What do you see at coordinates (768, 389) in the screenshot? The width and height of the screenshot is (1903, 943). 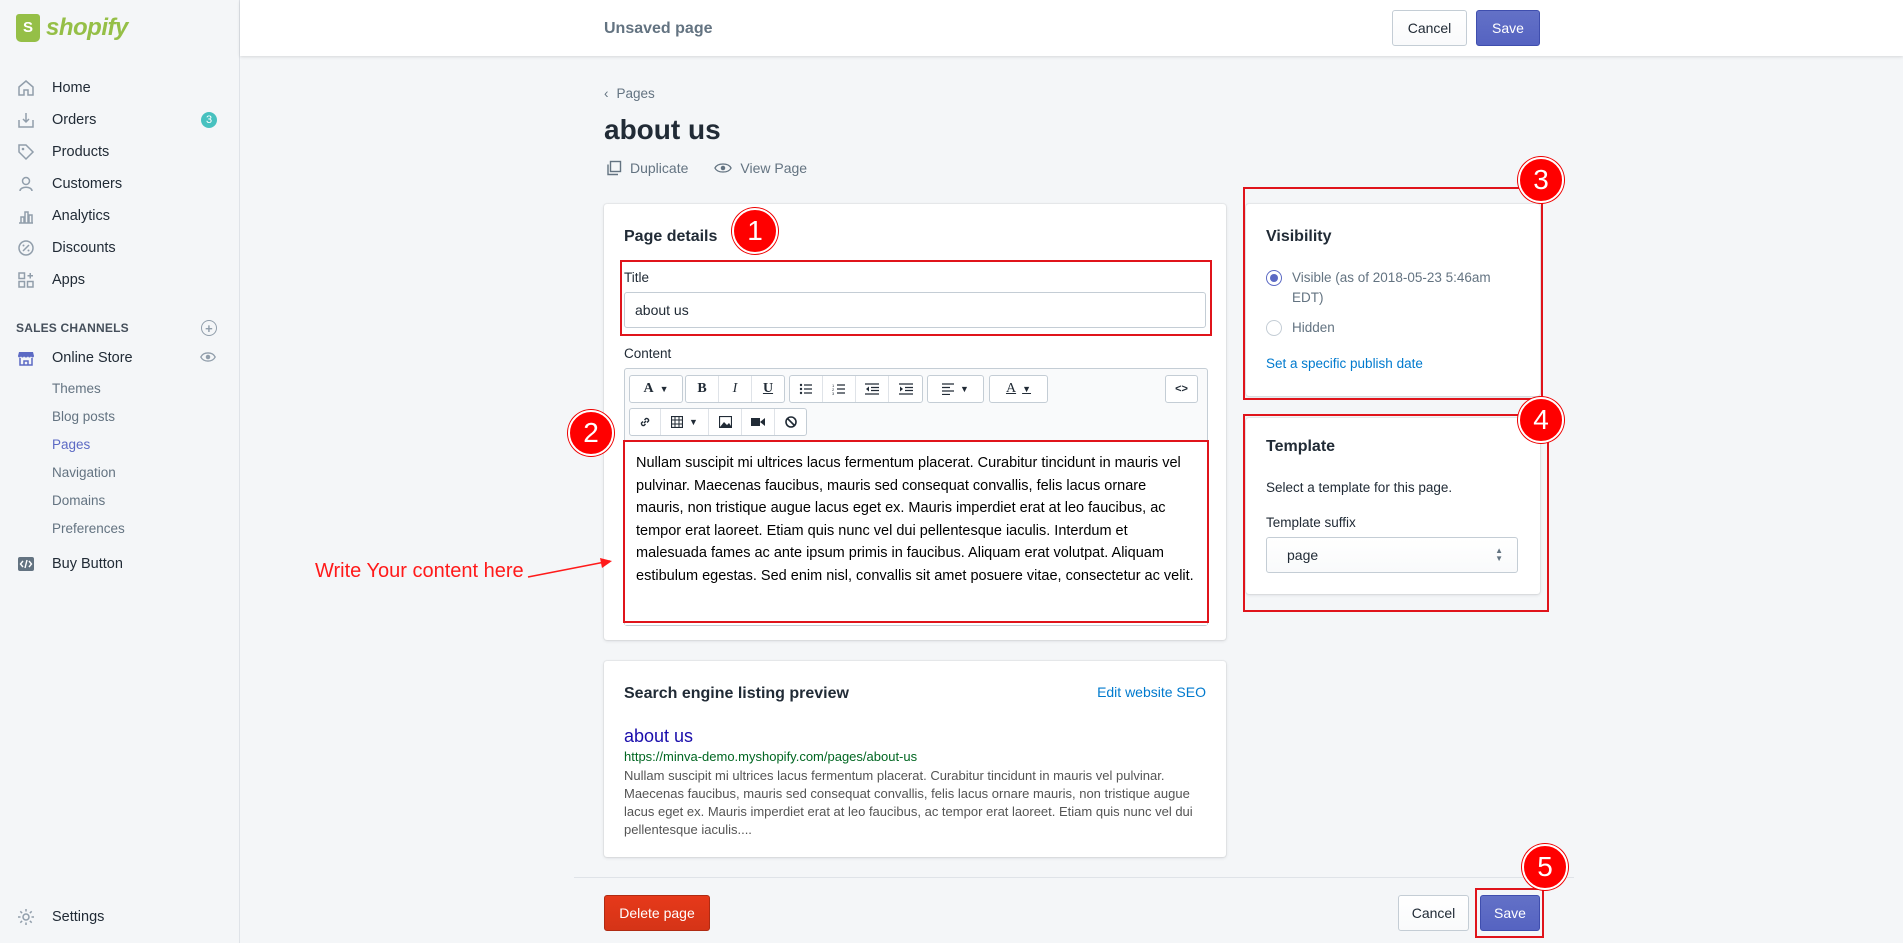 I see `underline-button: U` at bounding box center [768, 389].